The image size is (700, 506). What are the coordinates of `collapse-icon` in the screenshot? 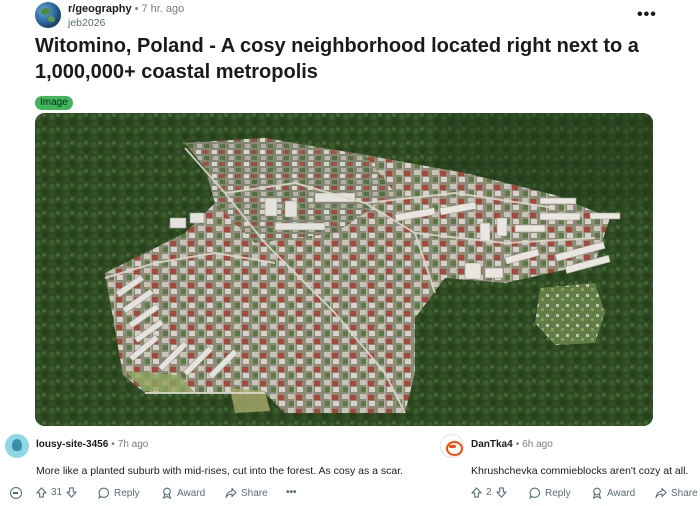 It's located at (16, 493).